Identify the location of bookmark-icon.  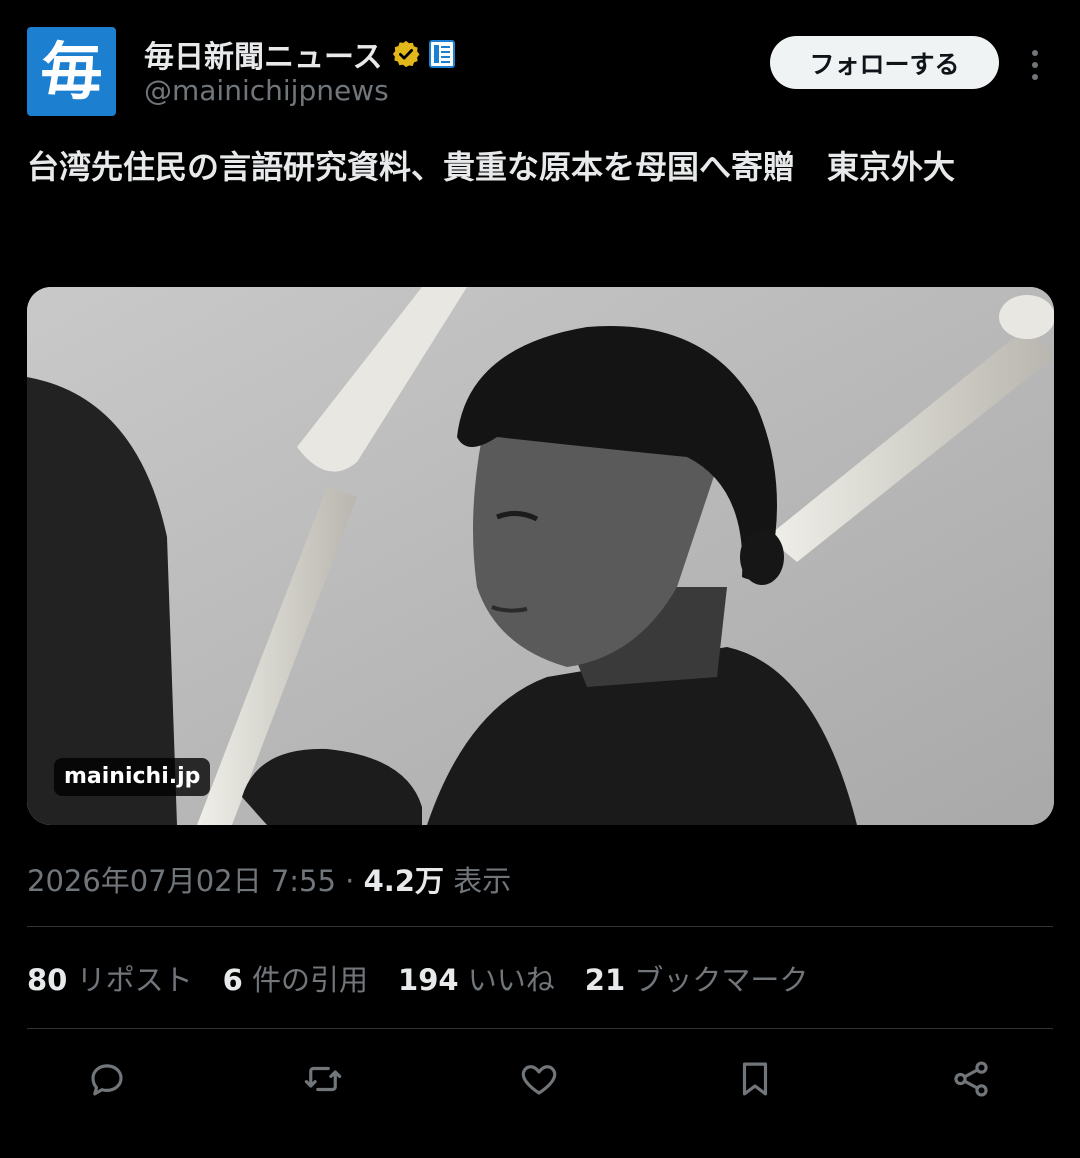
(755, 1079).